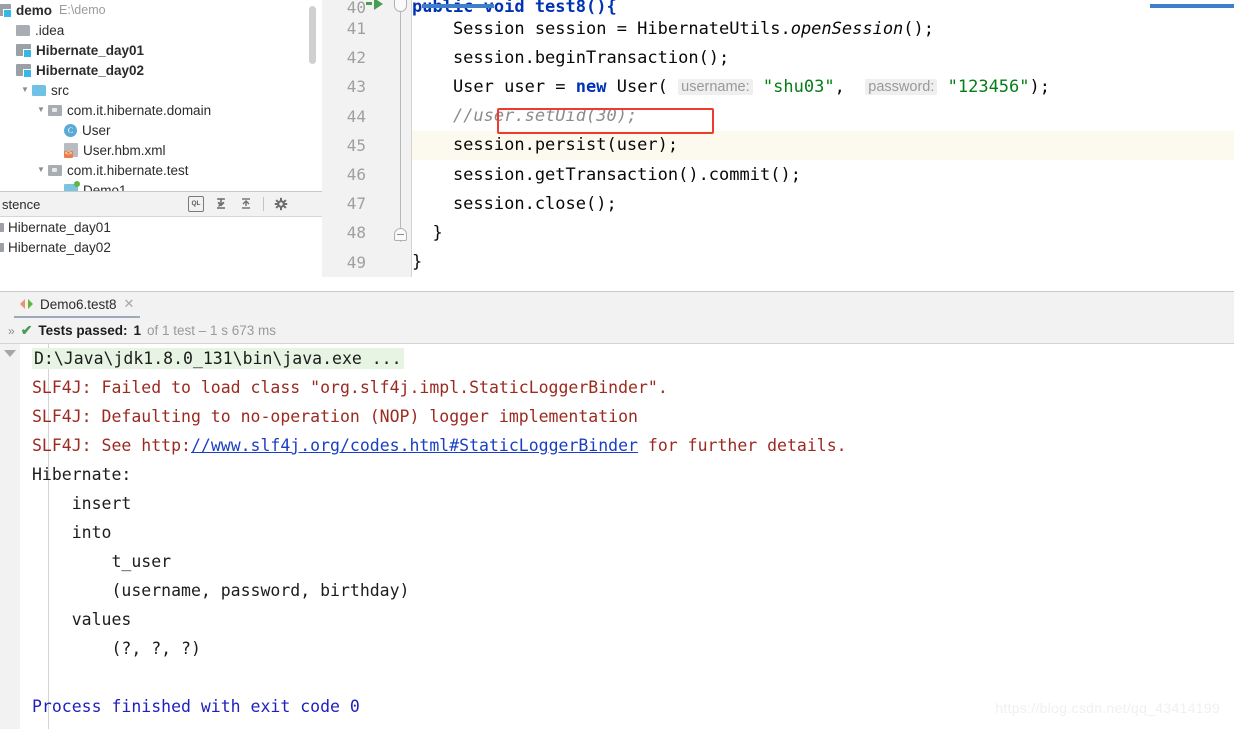 The image size is (1234, 729). Describe the element at coordinates (39, 90) in the screenshot. I see `source-folder-icon` at that location.